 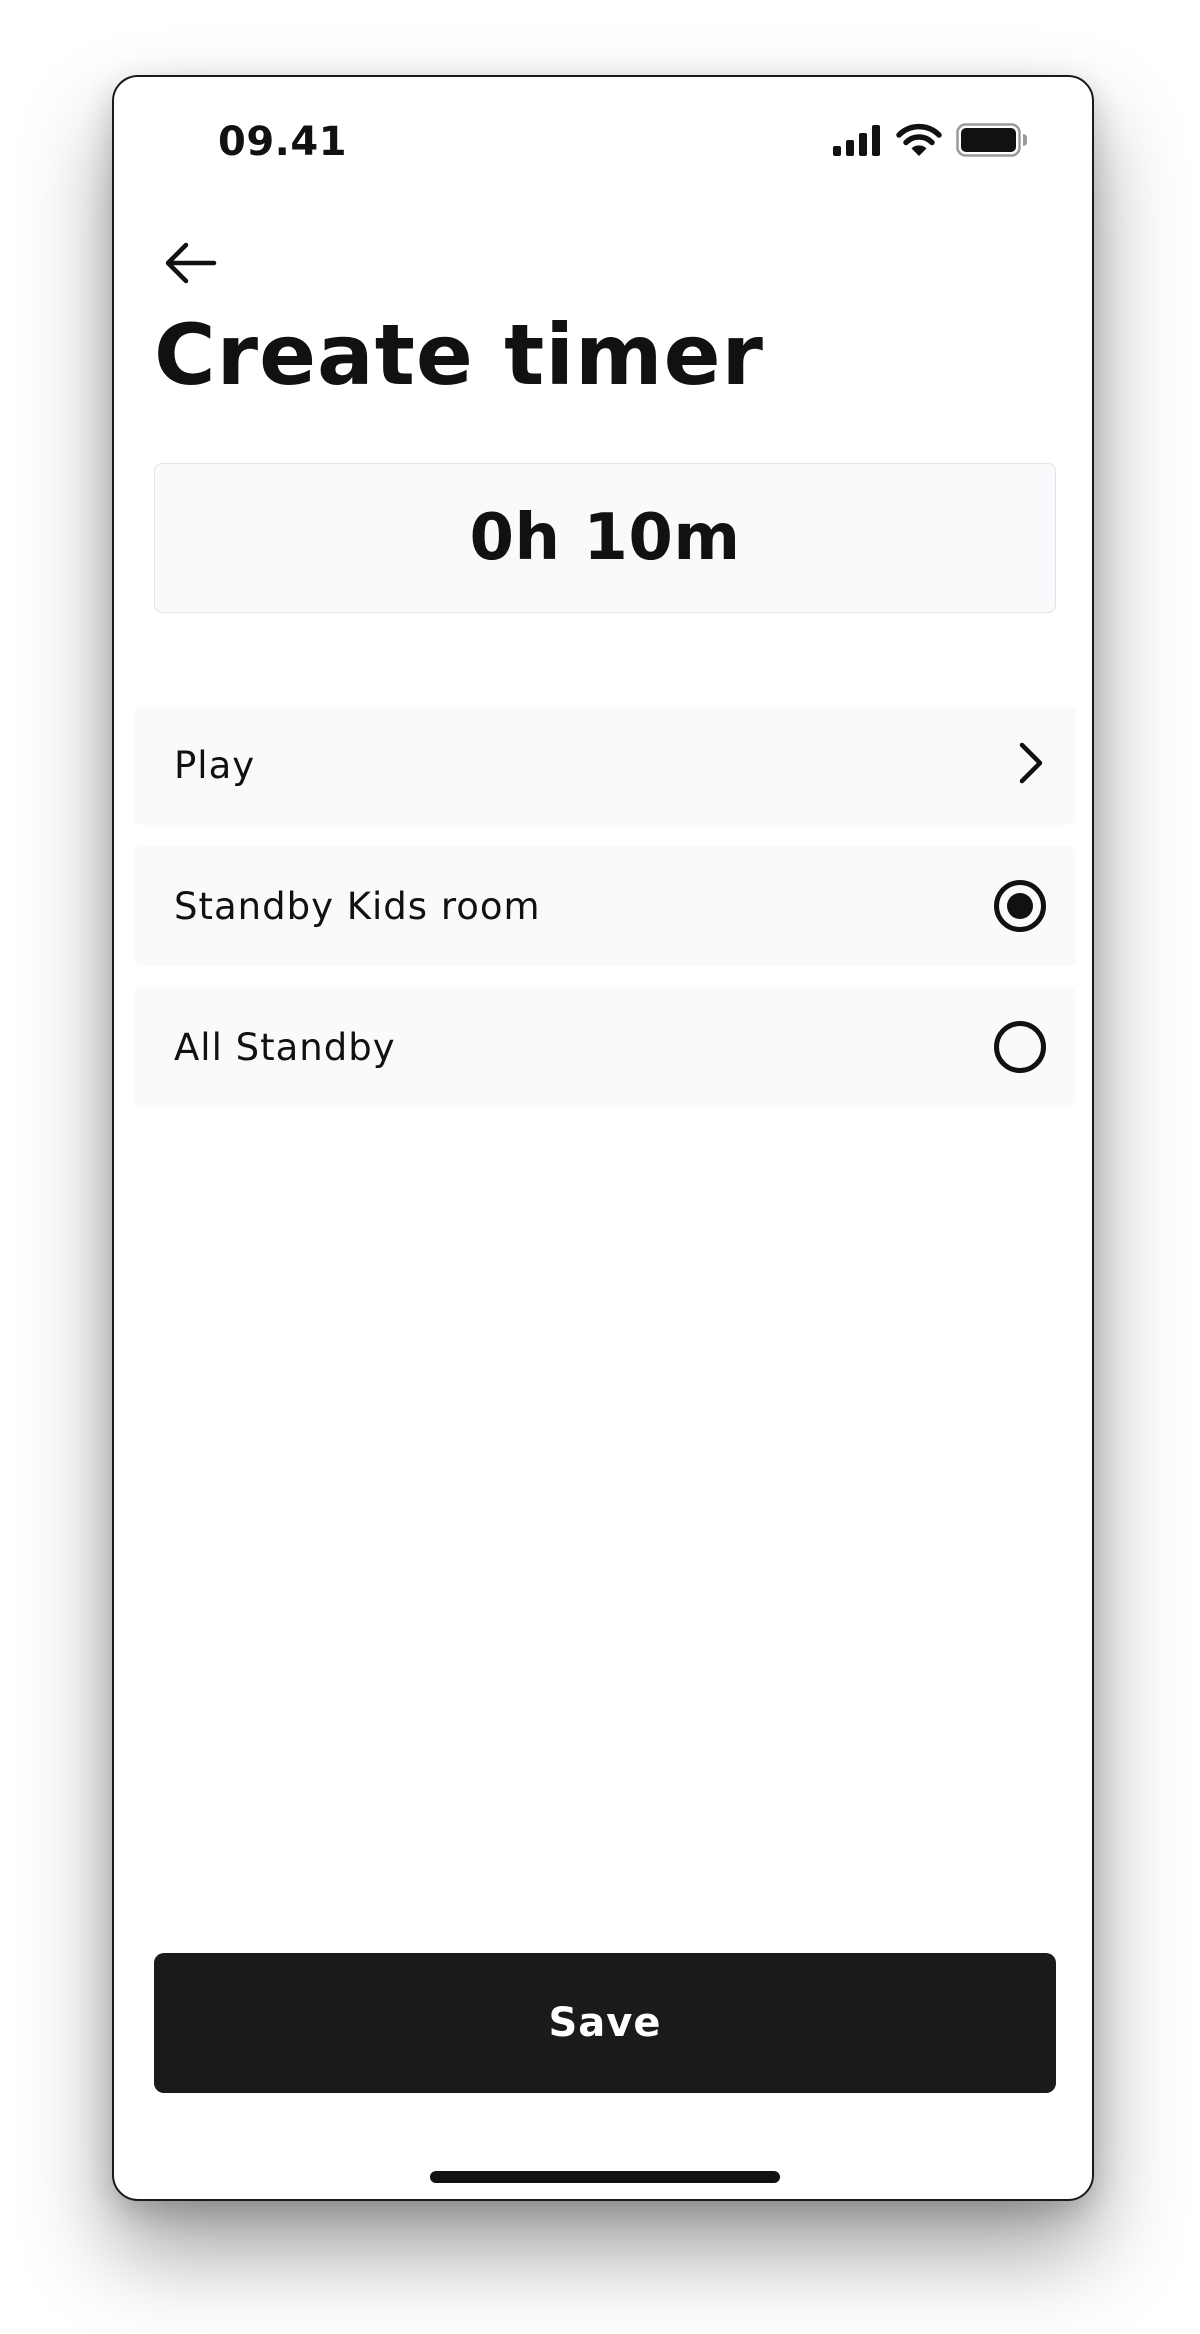 I want to click on option-play: Play, so click(x=605, y=765).